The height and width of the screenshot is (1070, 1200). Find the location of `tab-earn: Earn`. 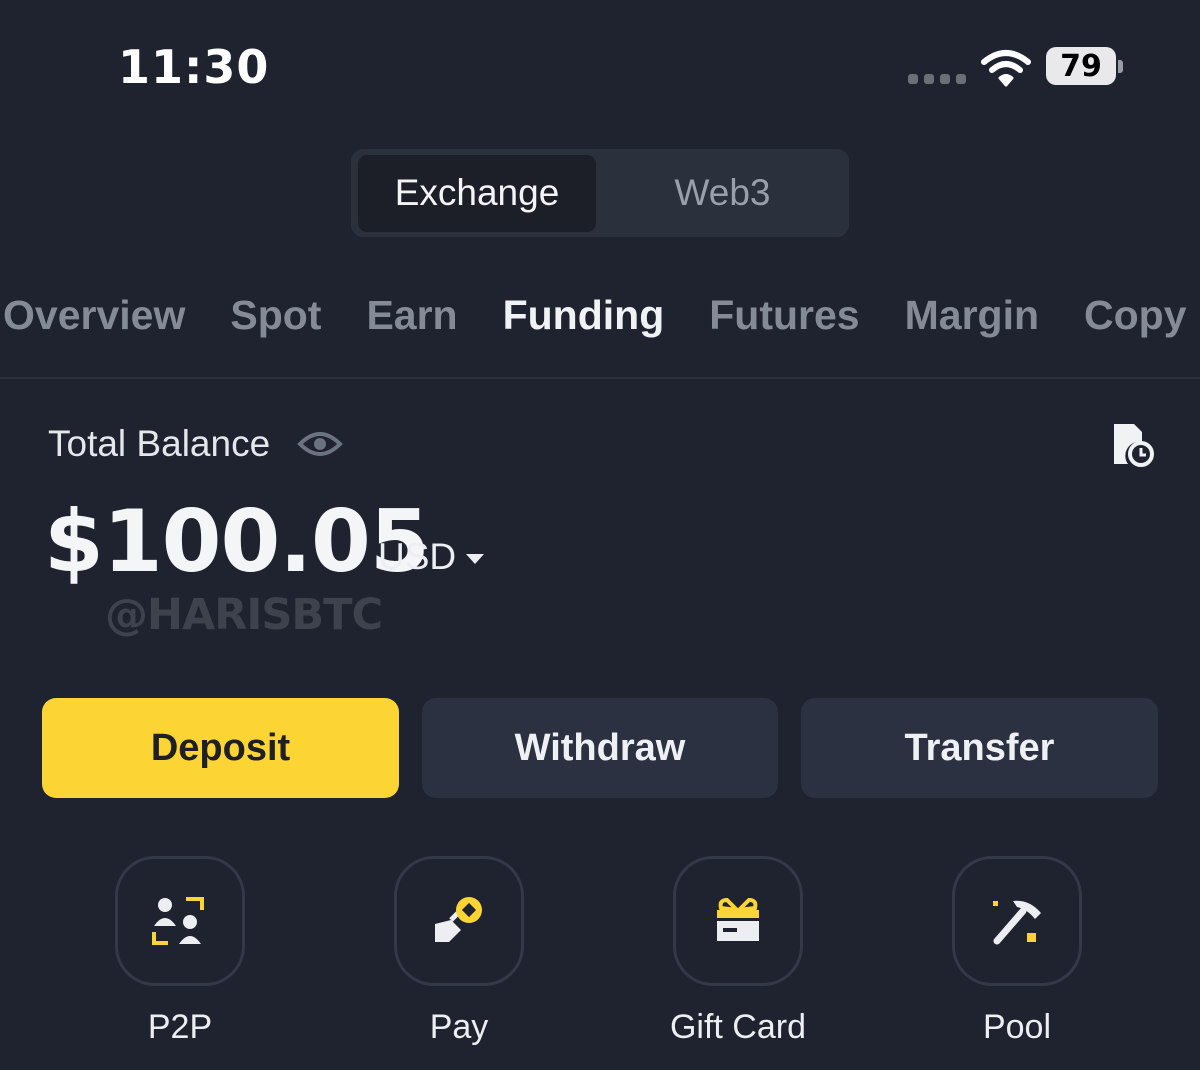

tab-earn: Earn is located at coordinates (411, 315).